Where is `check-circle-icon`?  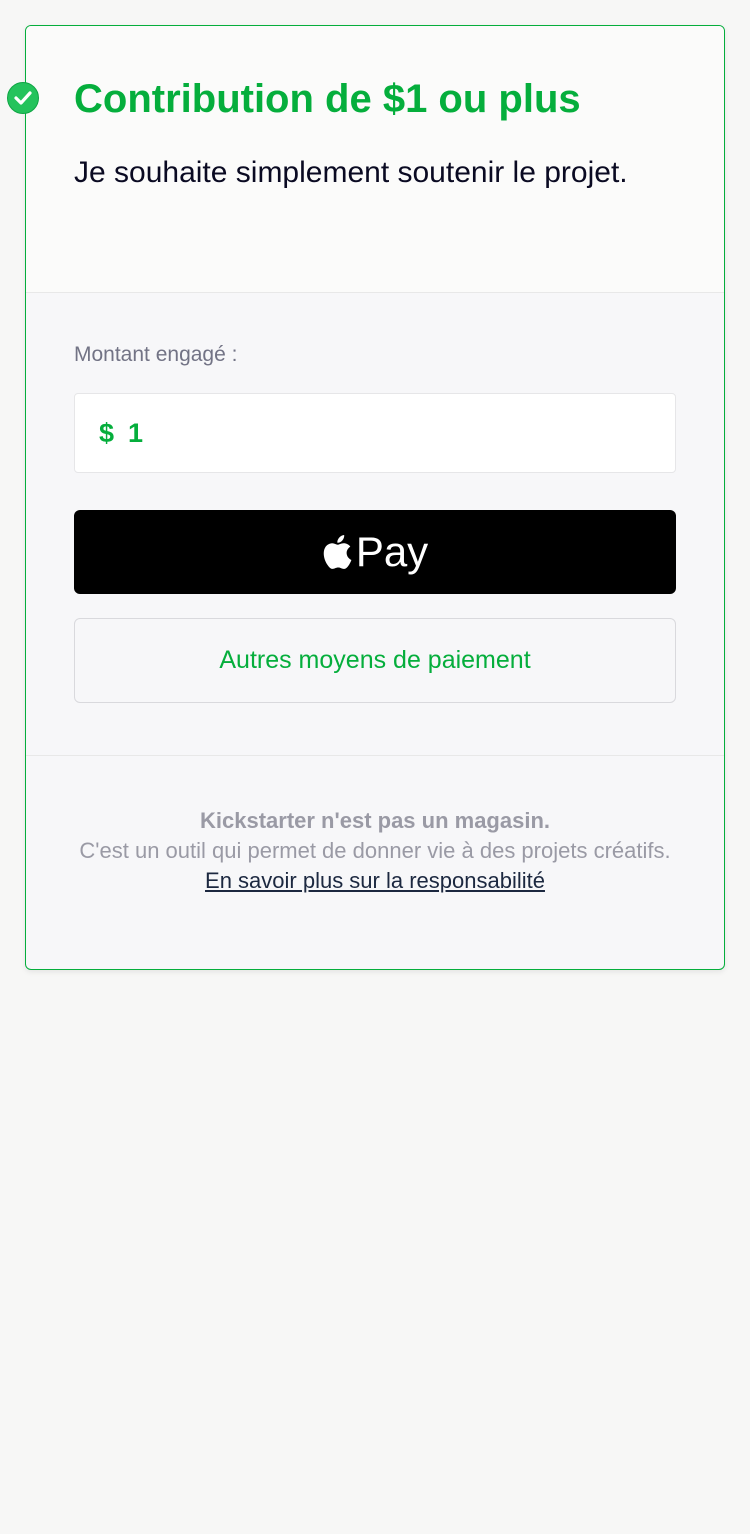
check-circle-icon is located at coordinates (23, 98).